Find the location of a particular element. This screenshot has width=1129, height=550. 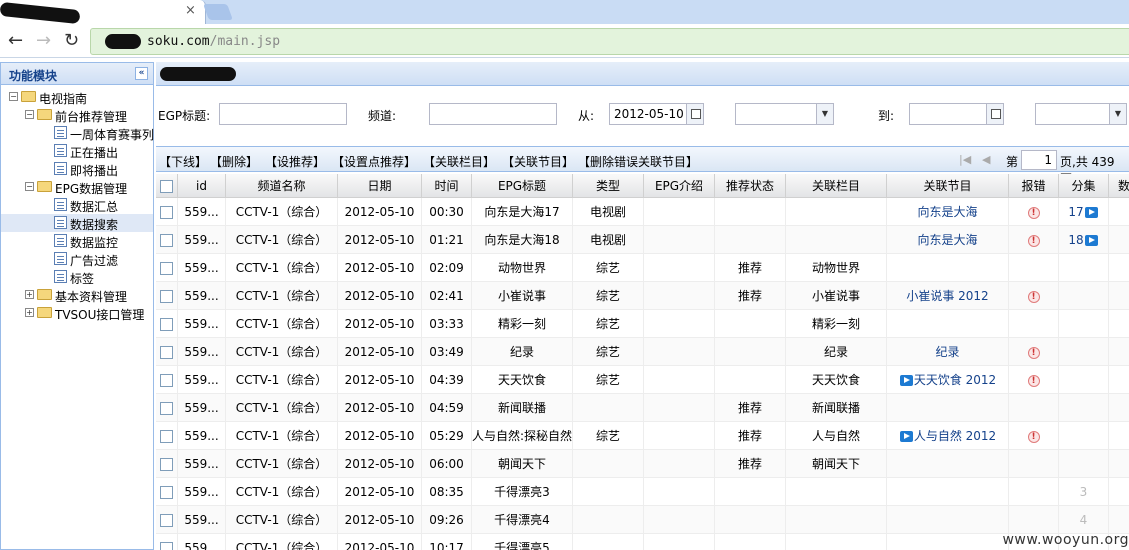

link-column-button: 【关联栏目】 is located at coordinates (459, 161).